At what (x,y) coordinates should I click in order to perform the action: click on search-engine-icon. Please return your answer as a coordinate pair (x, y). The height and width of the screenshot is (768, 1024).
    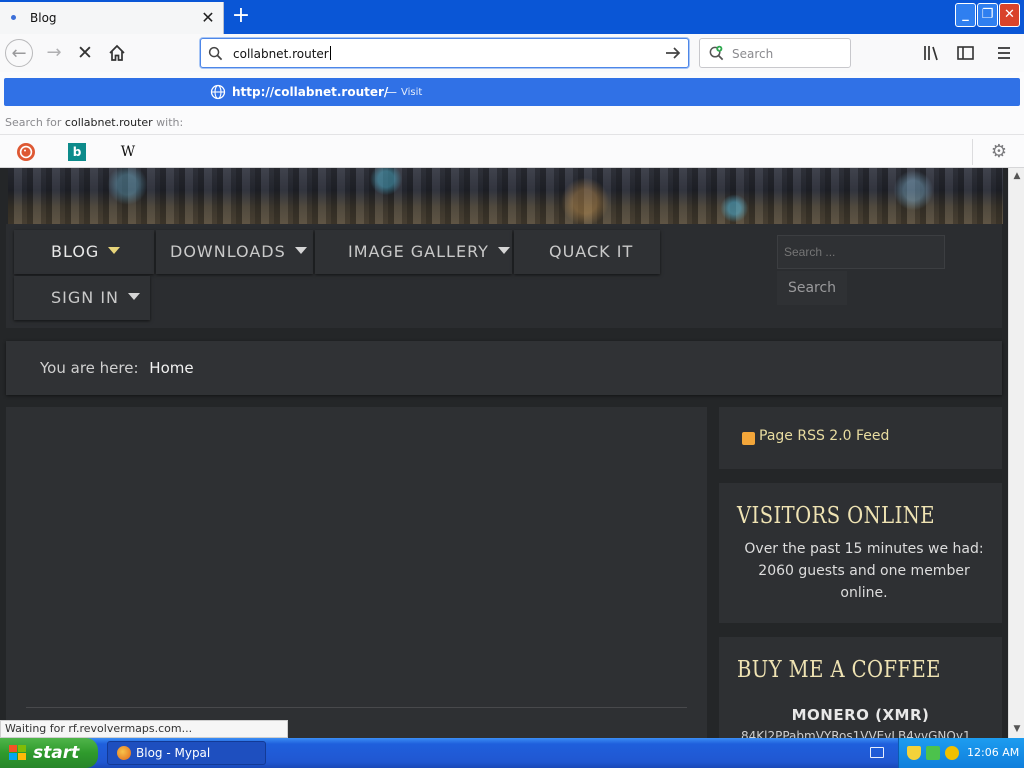
    Looking at the image, I should click on (716, 53).